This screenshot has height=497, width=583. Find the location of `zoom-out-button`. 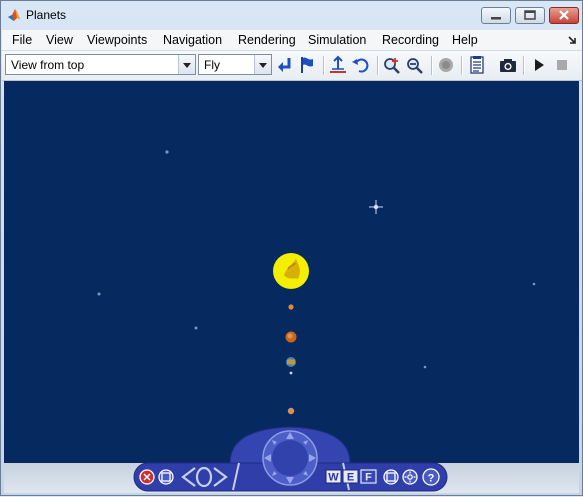

zoom-out-button is located at coordinates (415, 65).